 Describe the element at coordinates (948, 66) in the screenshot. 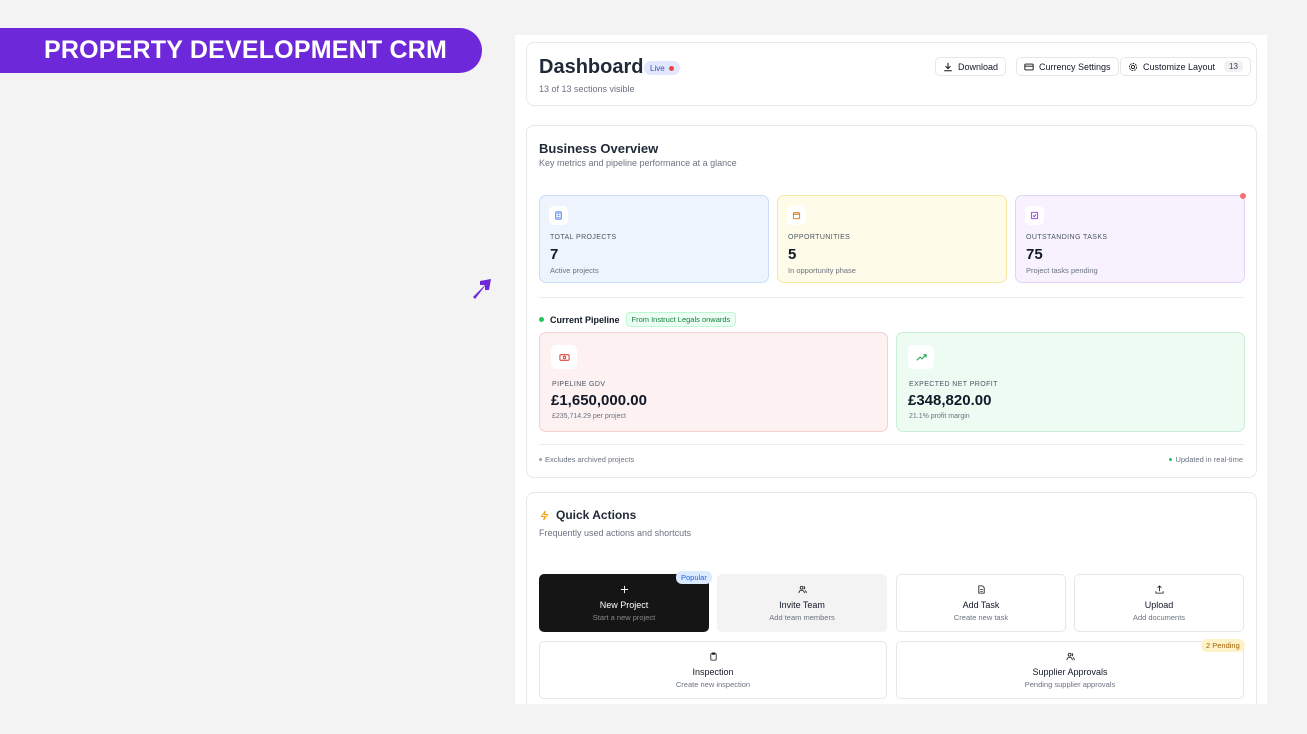

I see `download-icon` at that location.